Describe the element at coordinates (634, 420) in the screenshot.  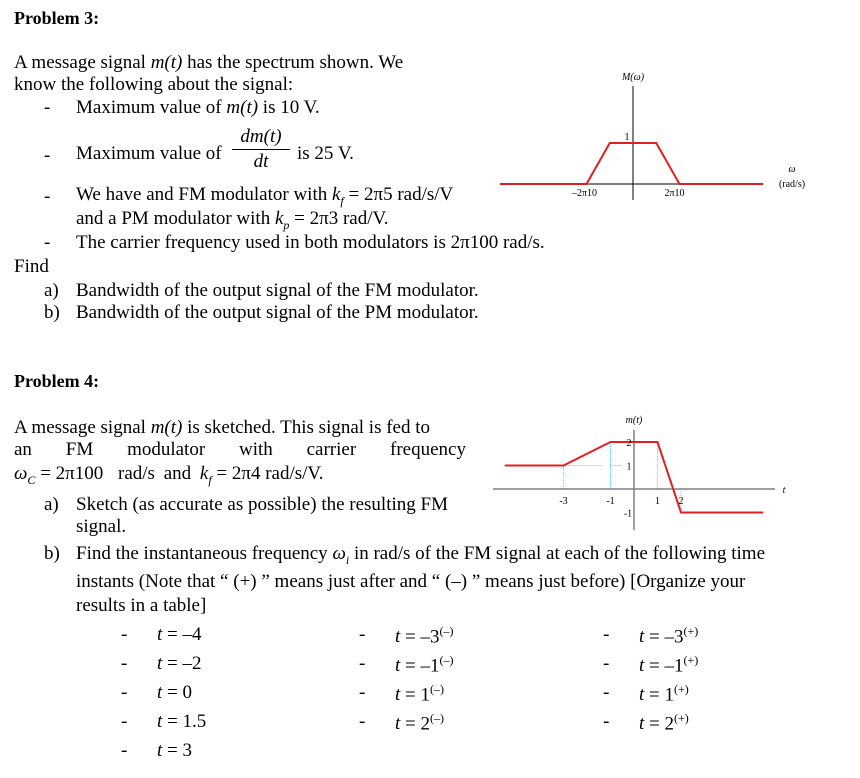
I see `y-axis-title: m(t)` at that location.